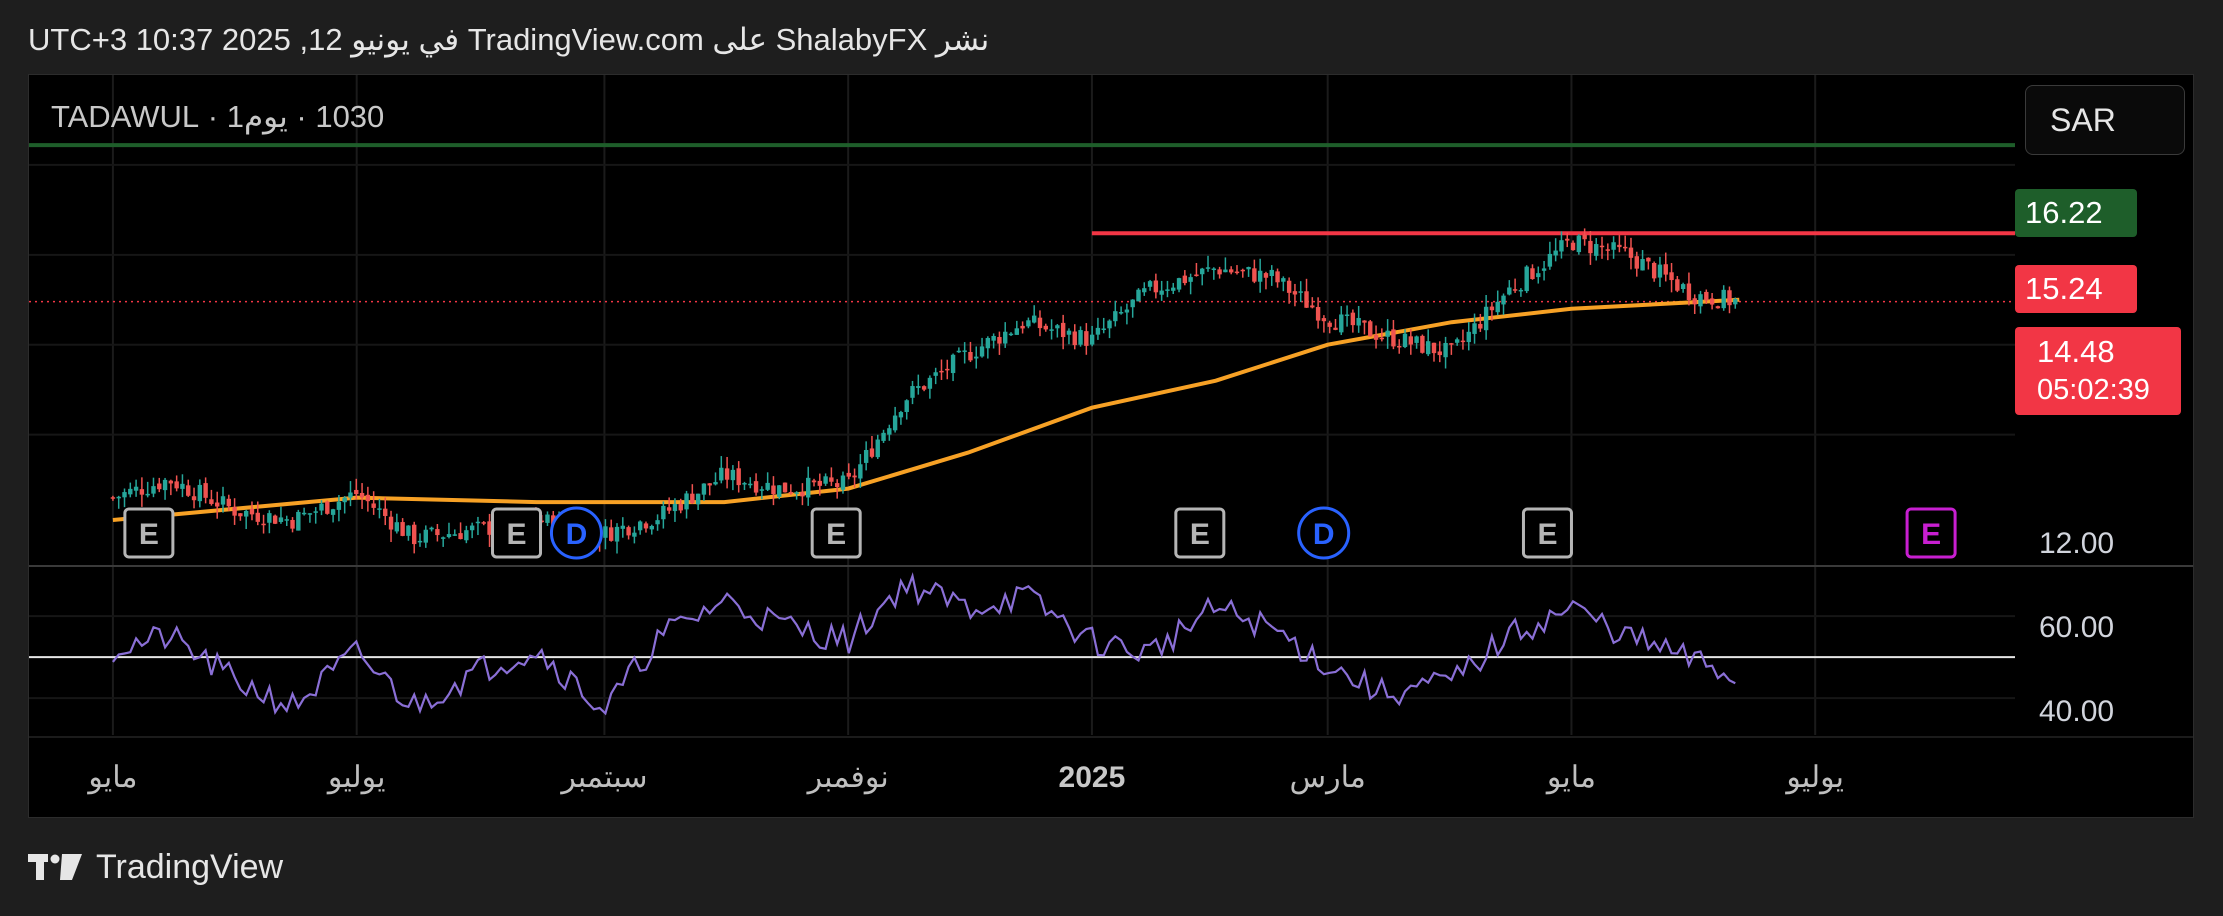  Describe the element at coordinates (1092, 777) in the screenshot. I see `x-axis-label: 2025` at that location.